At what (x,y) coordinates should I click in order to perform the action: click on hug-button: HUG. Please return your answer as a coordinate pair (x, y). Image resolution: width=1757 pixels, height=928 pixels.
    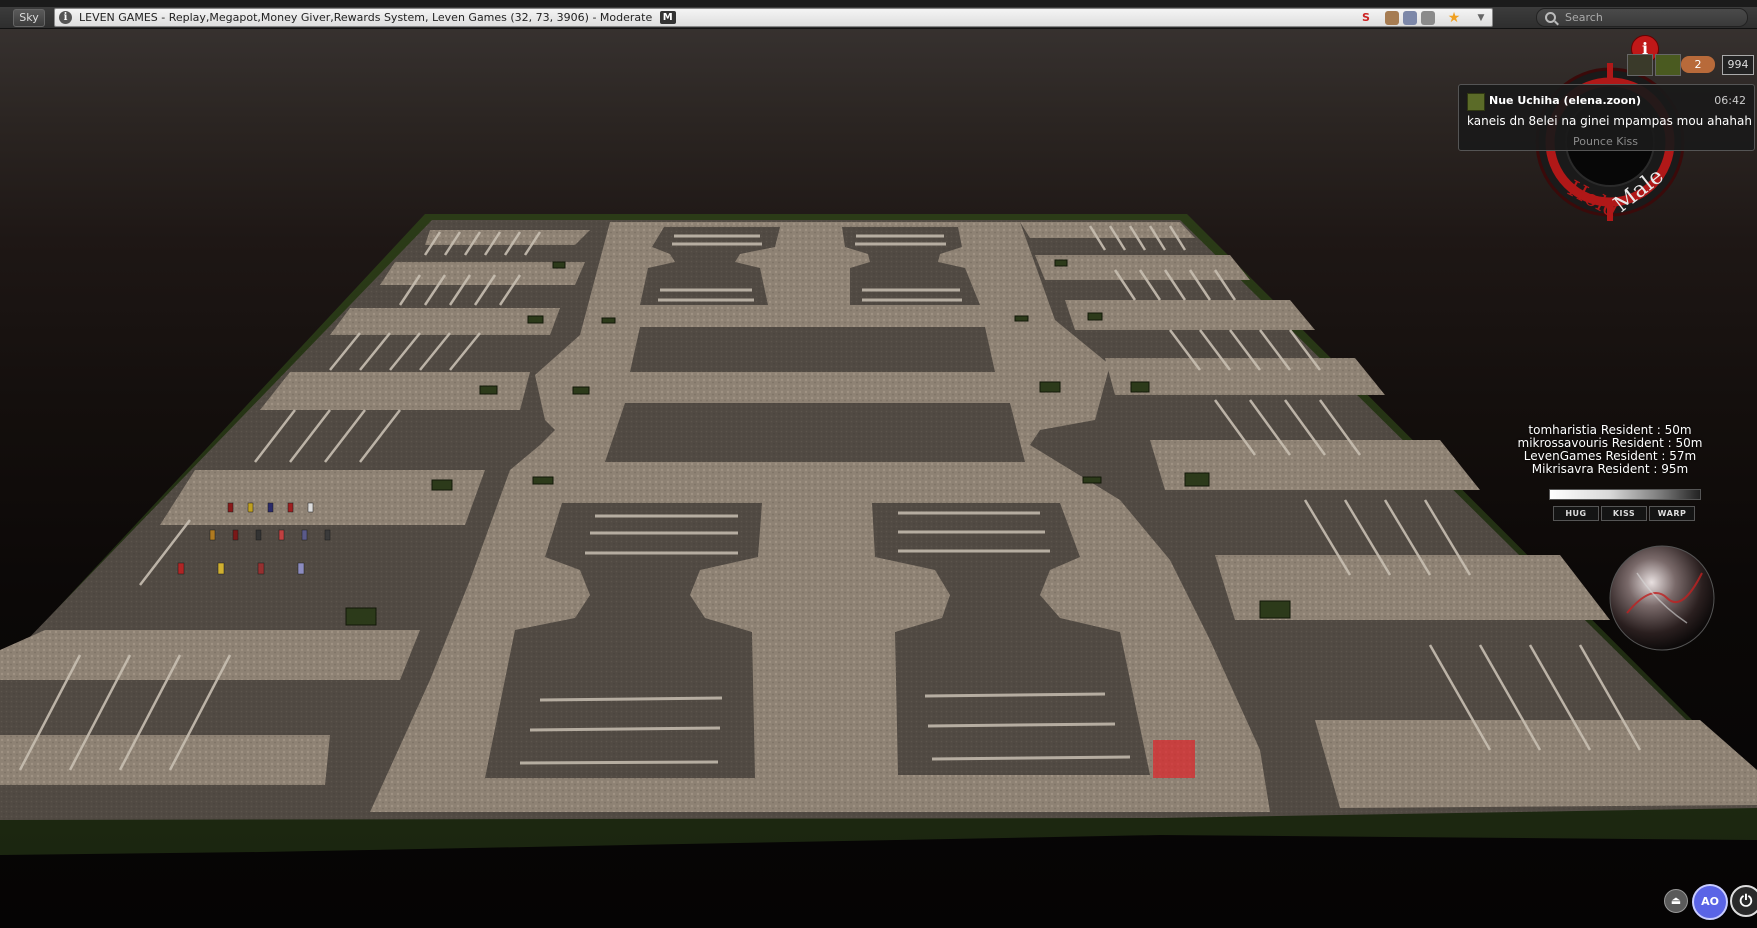
    Looking at the image, I should click on (1576, 513).